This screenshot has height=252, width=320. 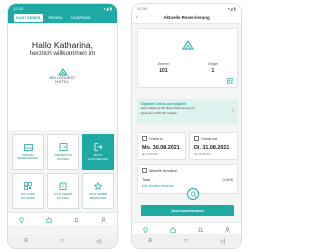 I want to click on room-label: Zimmer, so click(x=163, y=64).